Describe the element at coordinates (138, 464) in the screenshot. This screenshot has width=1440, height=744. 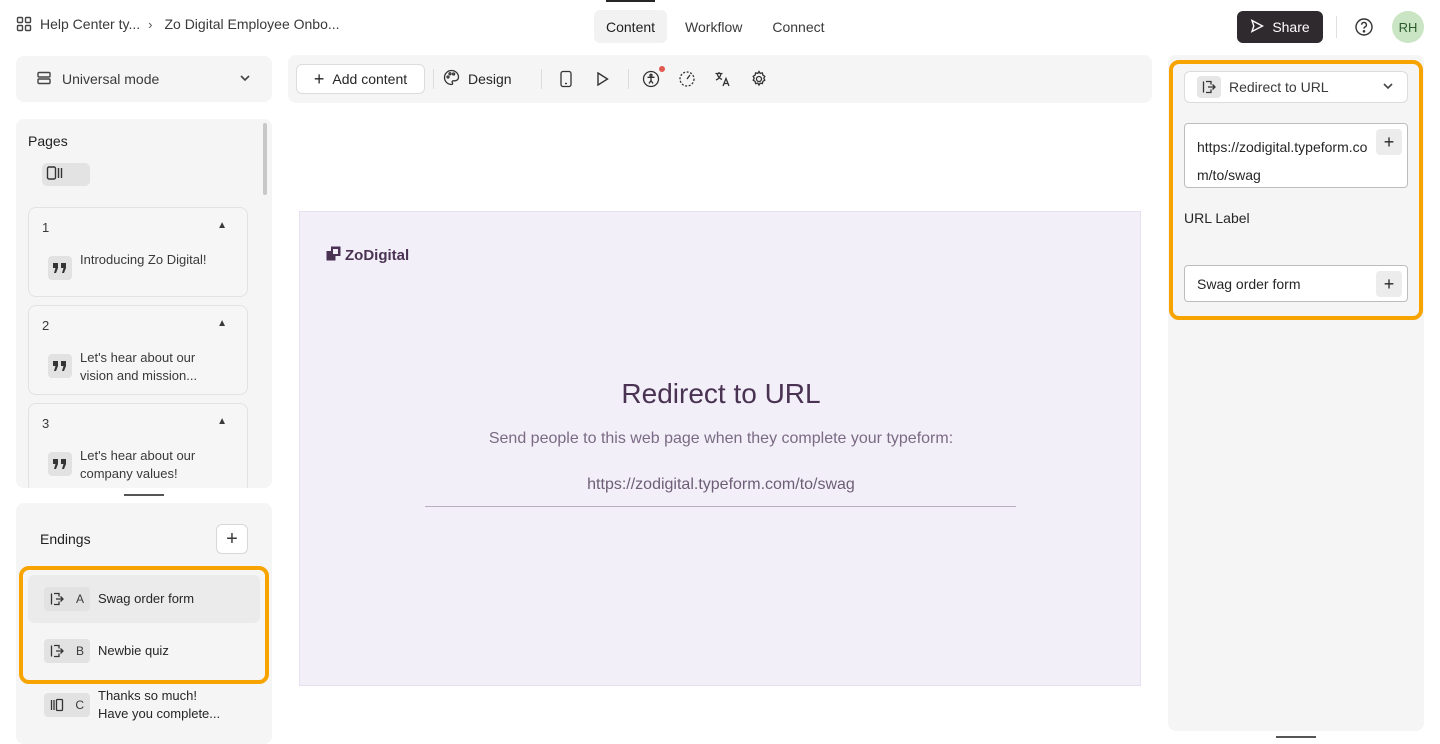
I see `page-text: Let's hear about our company values!` at that location.